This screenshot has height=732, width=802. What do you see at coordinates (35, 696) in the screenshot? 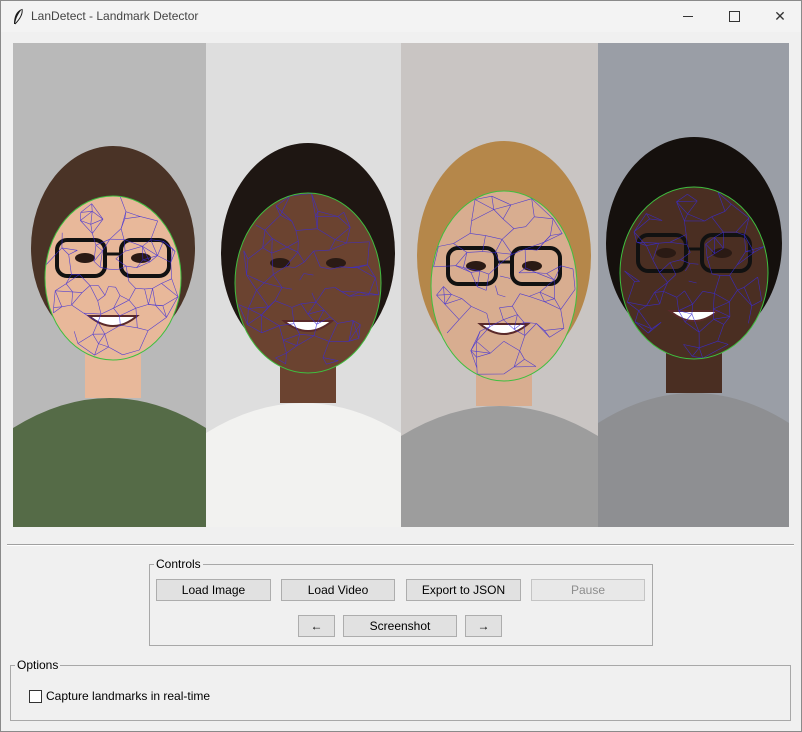
I see `realtime-checkbox` at bounding box center [35, 696].